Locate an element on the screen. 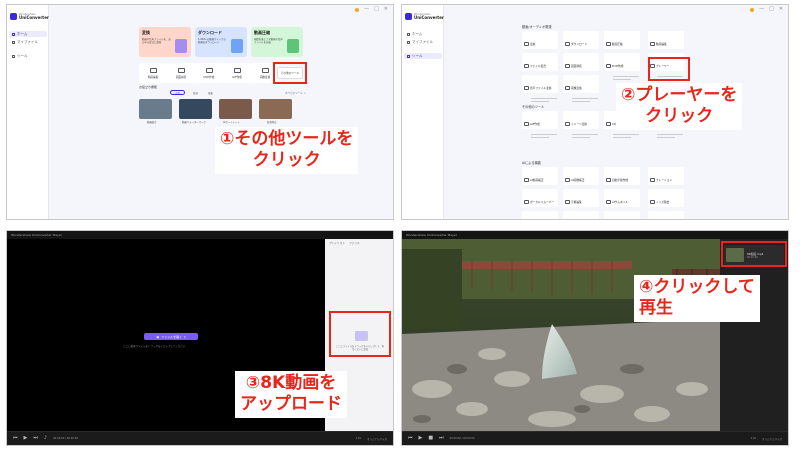 The height and width of the screenshot is (450, 800). tool-card: 画面録画 is located at coordinates (581, 66).